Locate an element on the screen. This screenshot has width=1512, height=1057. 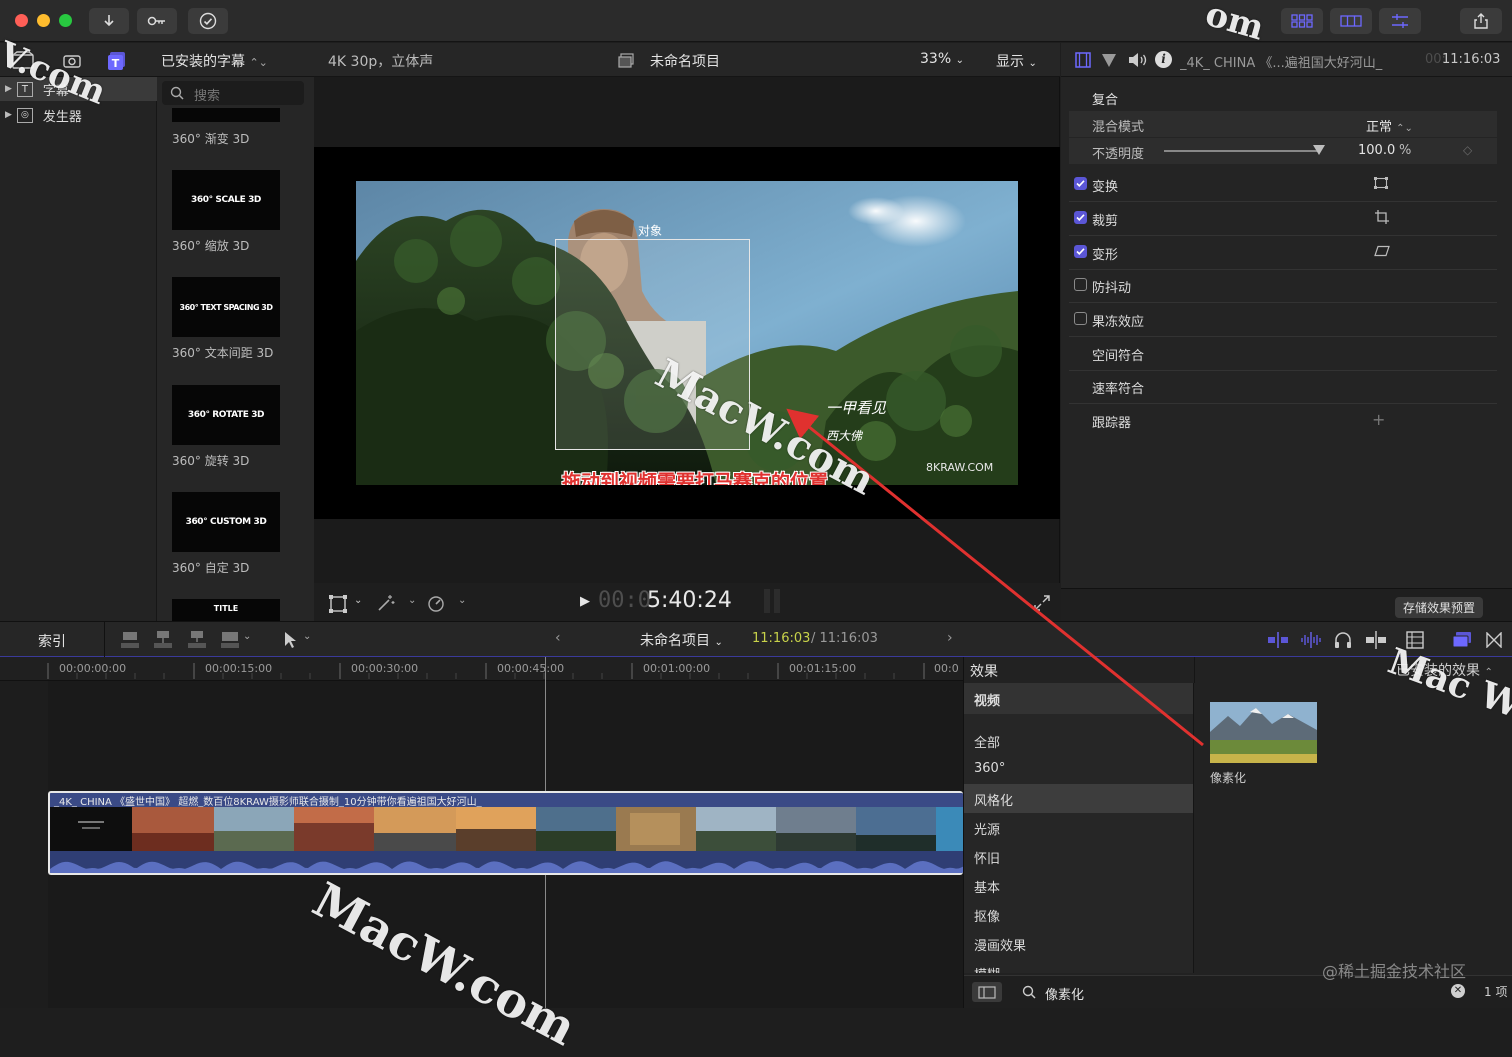
headphones-icon is located at coordinates (1343, 640).